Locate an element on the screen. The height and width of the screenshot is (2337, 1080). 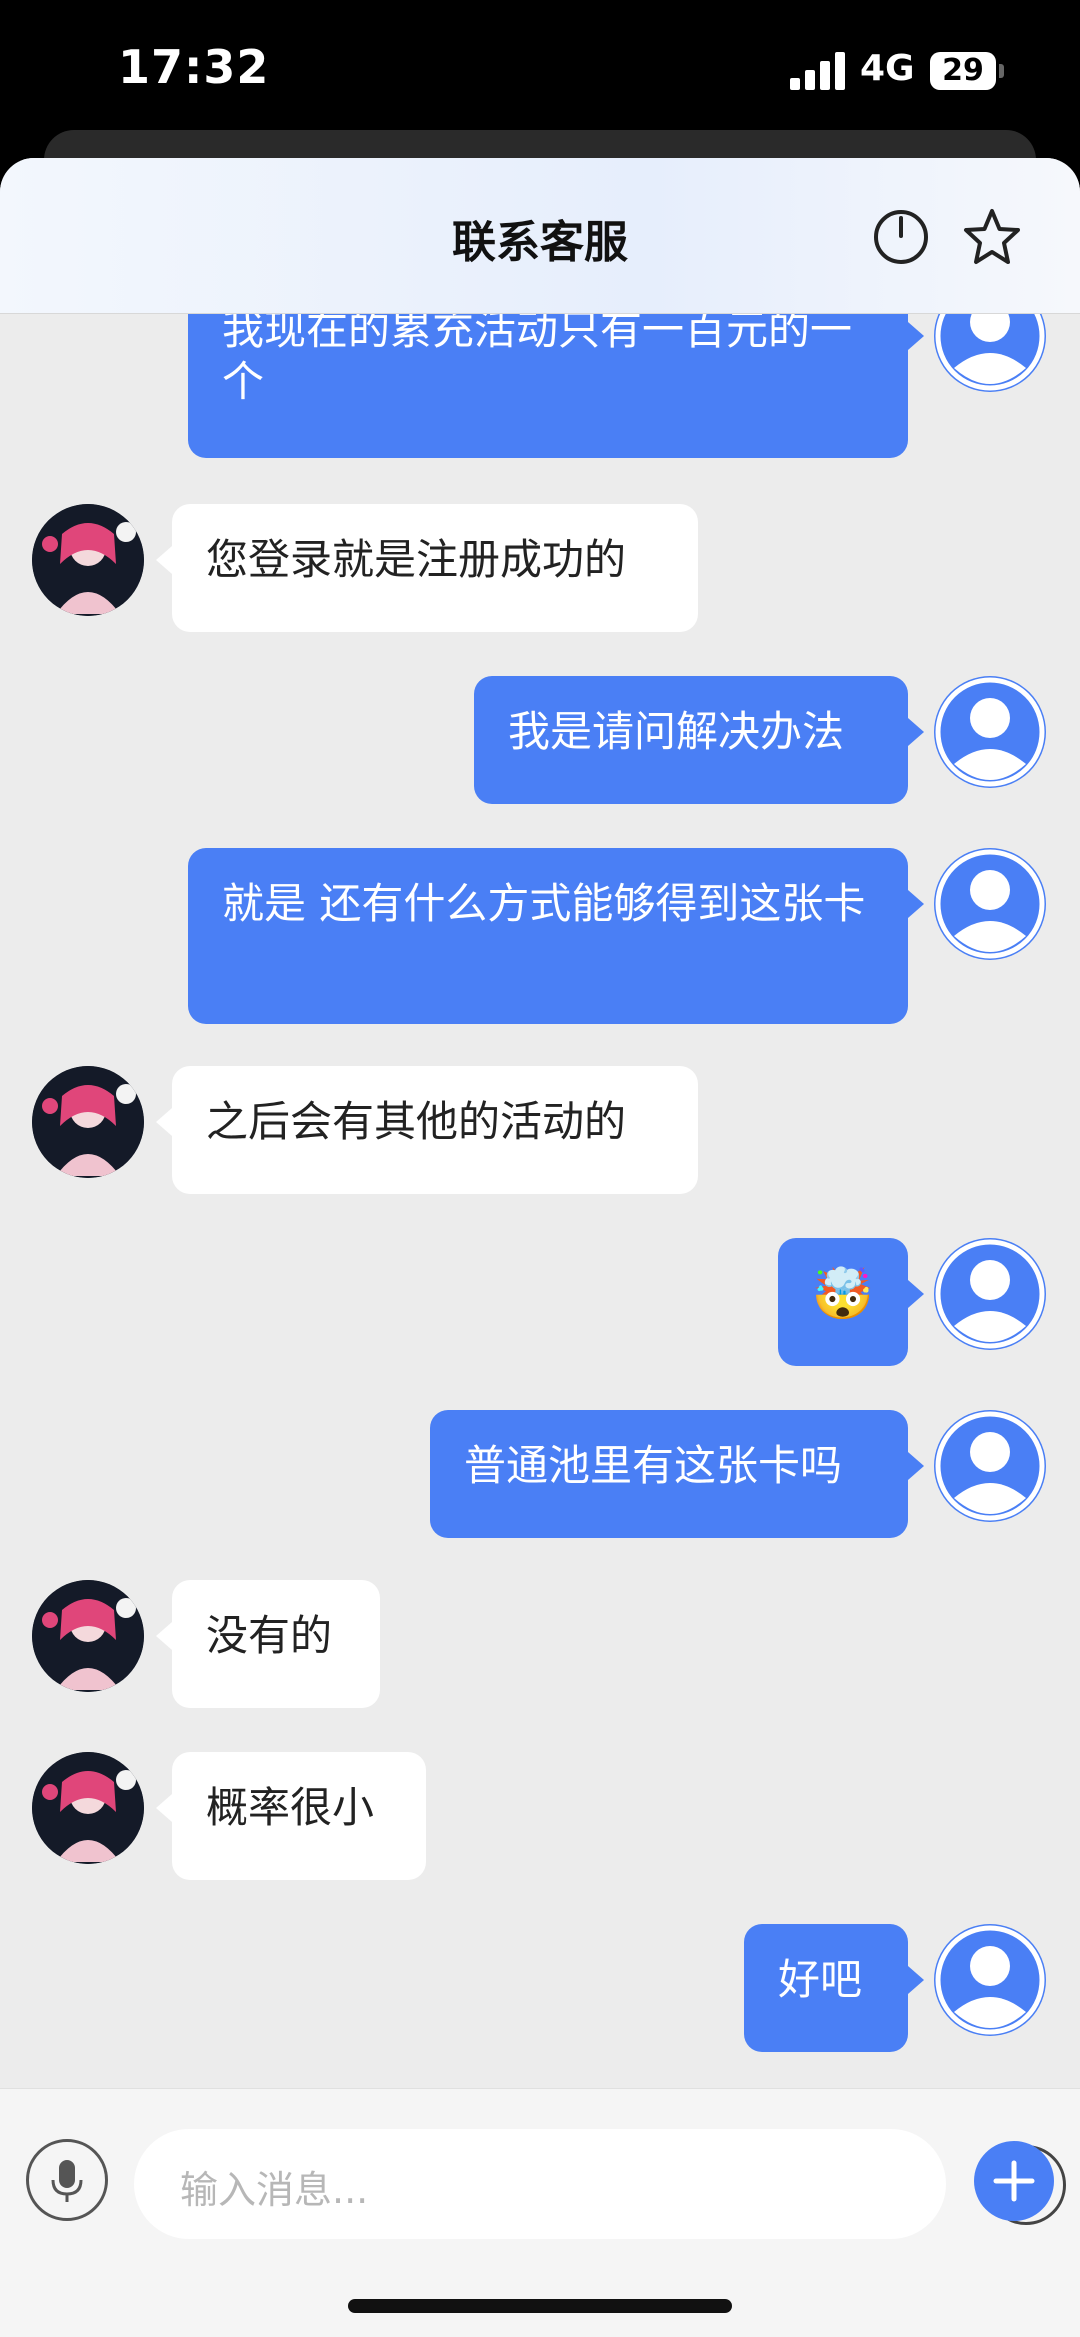
star-icon is located at coordinates (992, 237).